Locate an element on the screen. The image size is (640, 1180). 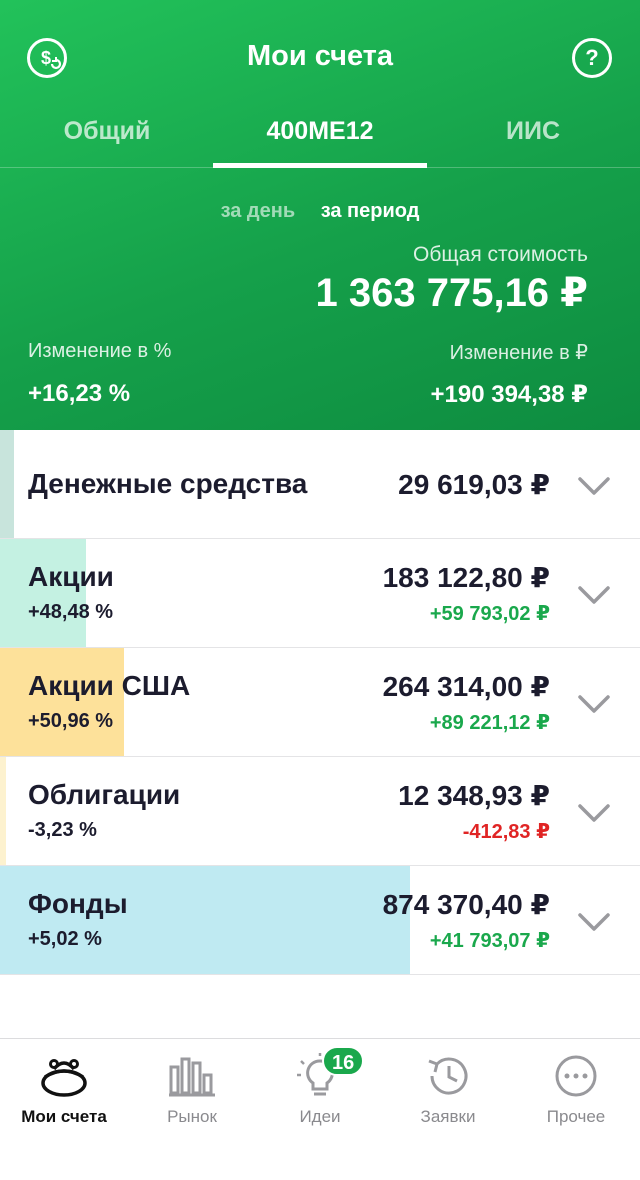
asset-change-pct: +5,02 % is located at coordinates (65, 939).